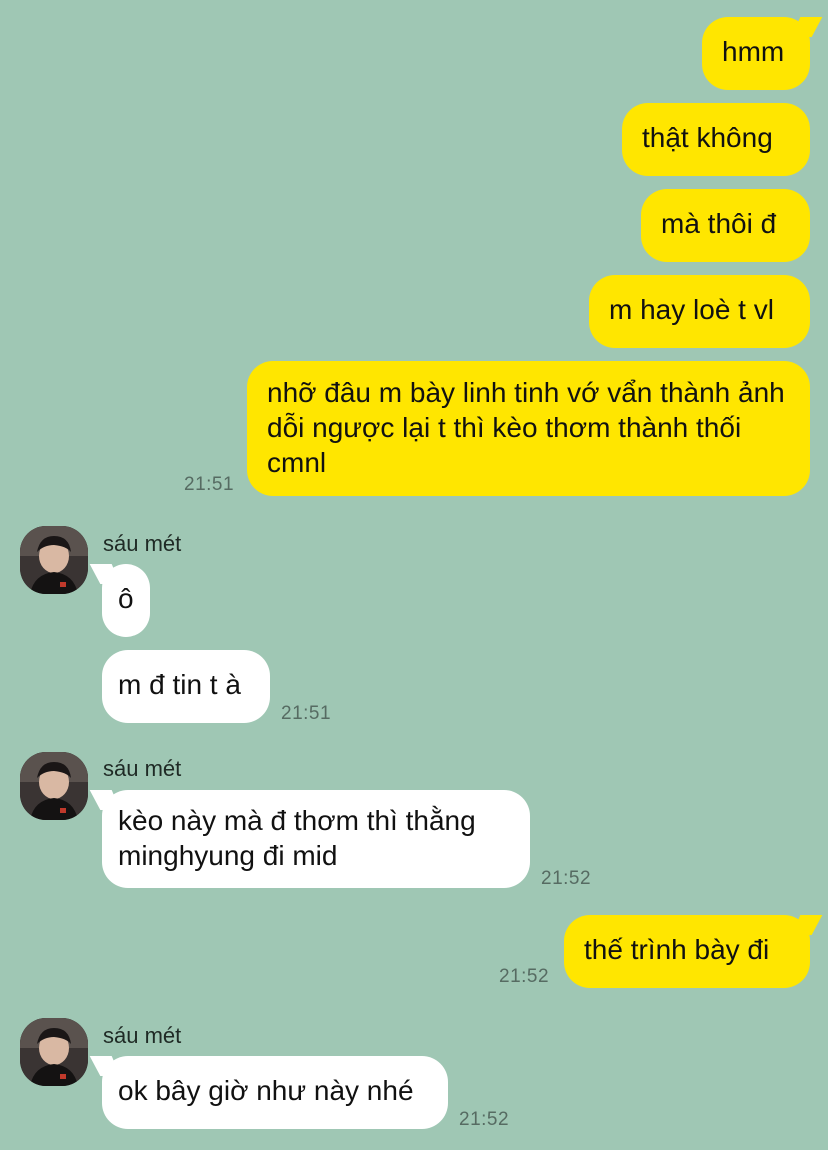  What do you see at coordinates (716, 139) in the screenshot?
I see `outgoing-message: thật không` at bounding box center [716, 139].